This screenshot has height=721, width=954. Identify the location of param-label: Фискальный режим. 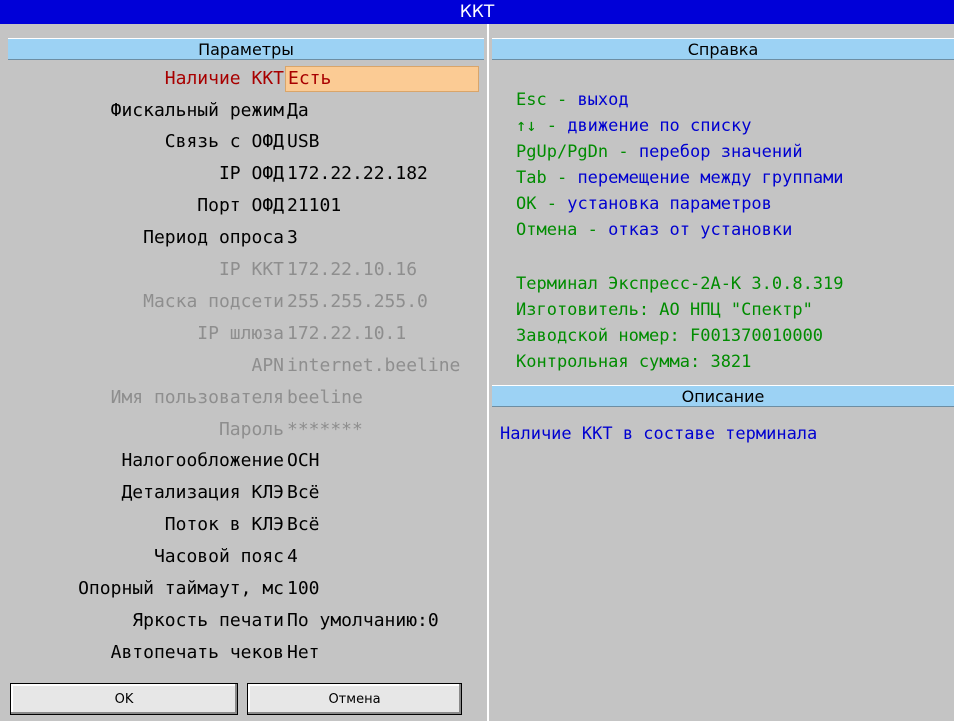
(197, 110).